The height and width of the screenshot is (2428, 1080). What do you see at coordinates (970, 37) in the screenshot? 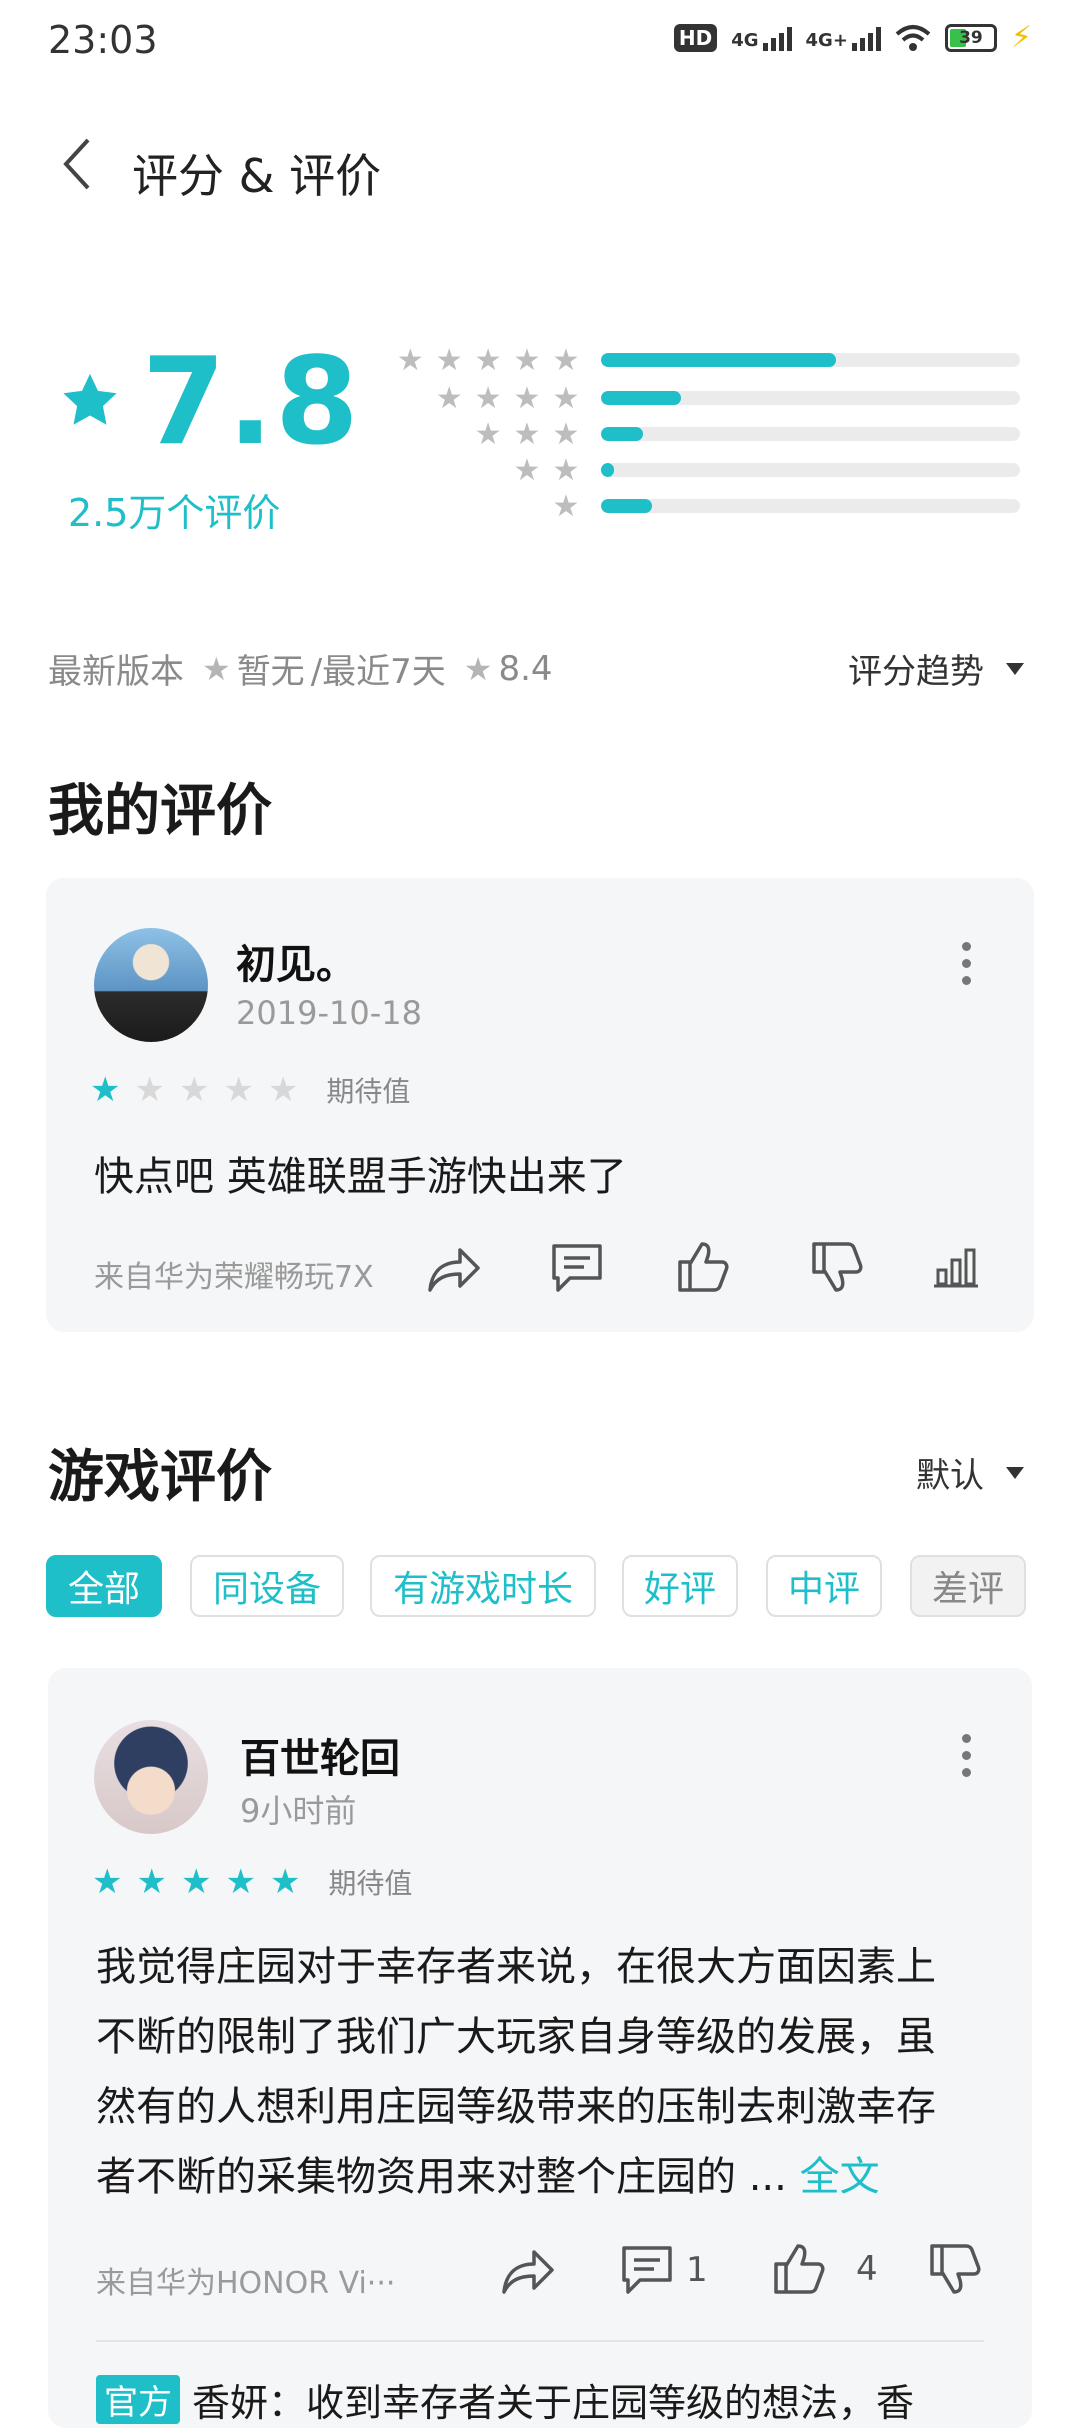
I see `battery-icon: 39` at bounding box center [970, 37].